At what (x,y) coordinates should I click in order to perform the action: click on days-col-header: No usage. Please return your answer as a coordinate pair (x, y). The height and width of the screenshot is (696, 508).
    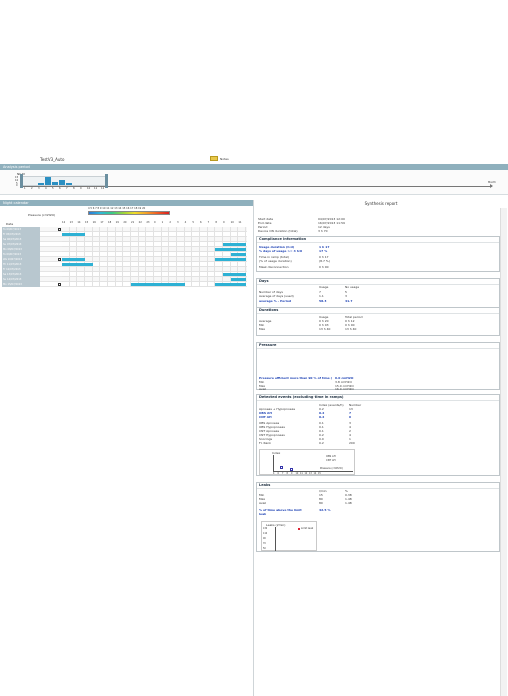
    Looking at the image, I should click on (352, 287).